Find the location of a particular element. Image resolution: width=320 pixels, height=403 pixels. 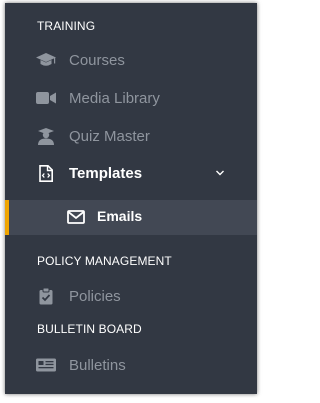

envelope-icon is located at coordinates (76, 217).